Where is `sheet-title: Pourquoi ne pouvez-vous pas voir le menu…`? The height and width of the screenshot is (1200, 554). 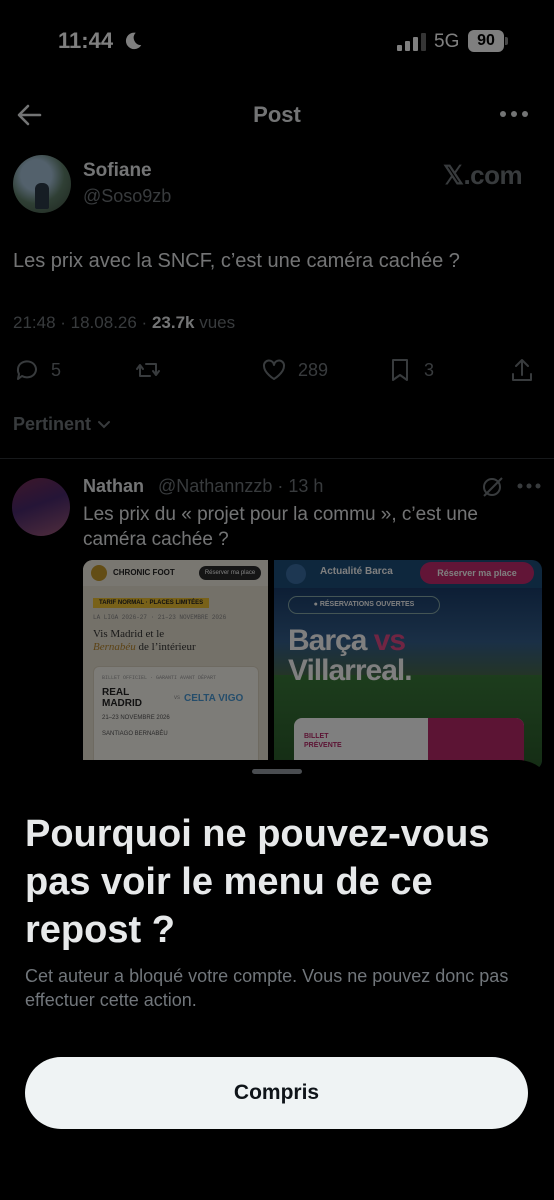
sheet-title: Pourquoi ne pouvez-vous pas voir le menu… is located at coordinates (257, 882).